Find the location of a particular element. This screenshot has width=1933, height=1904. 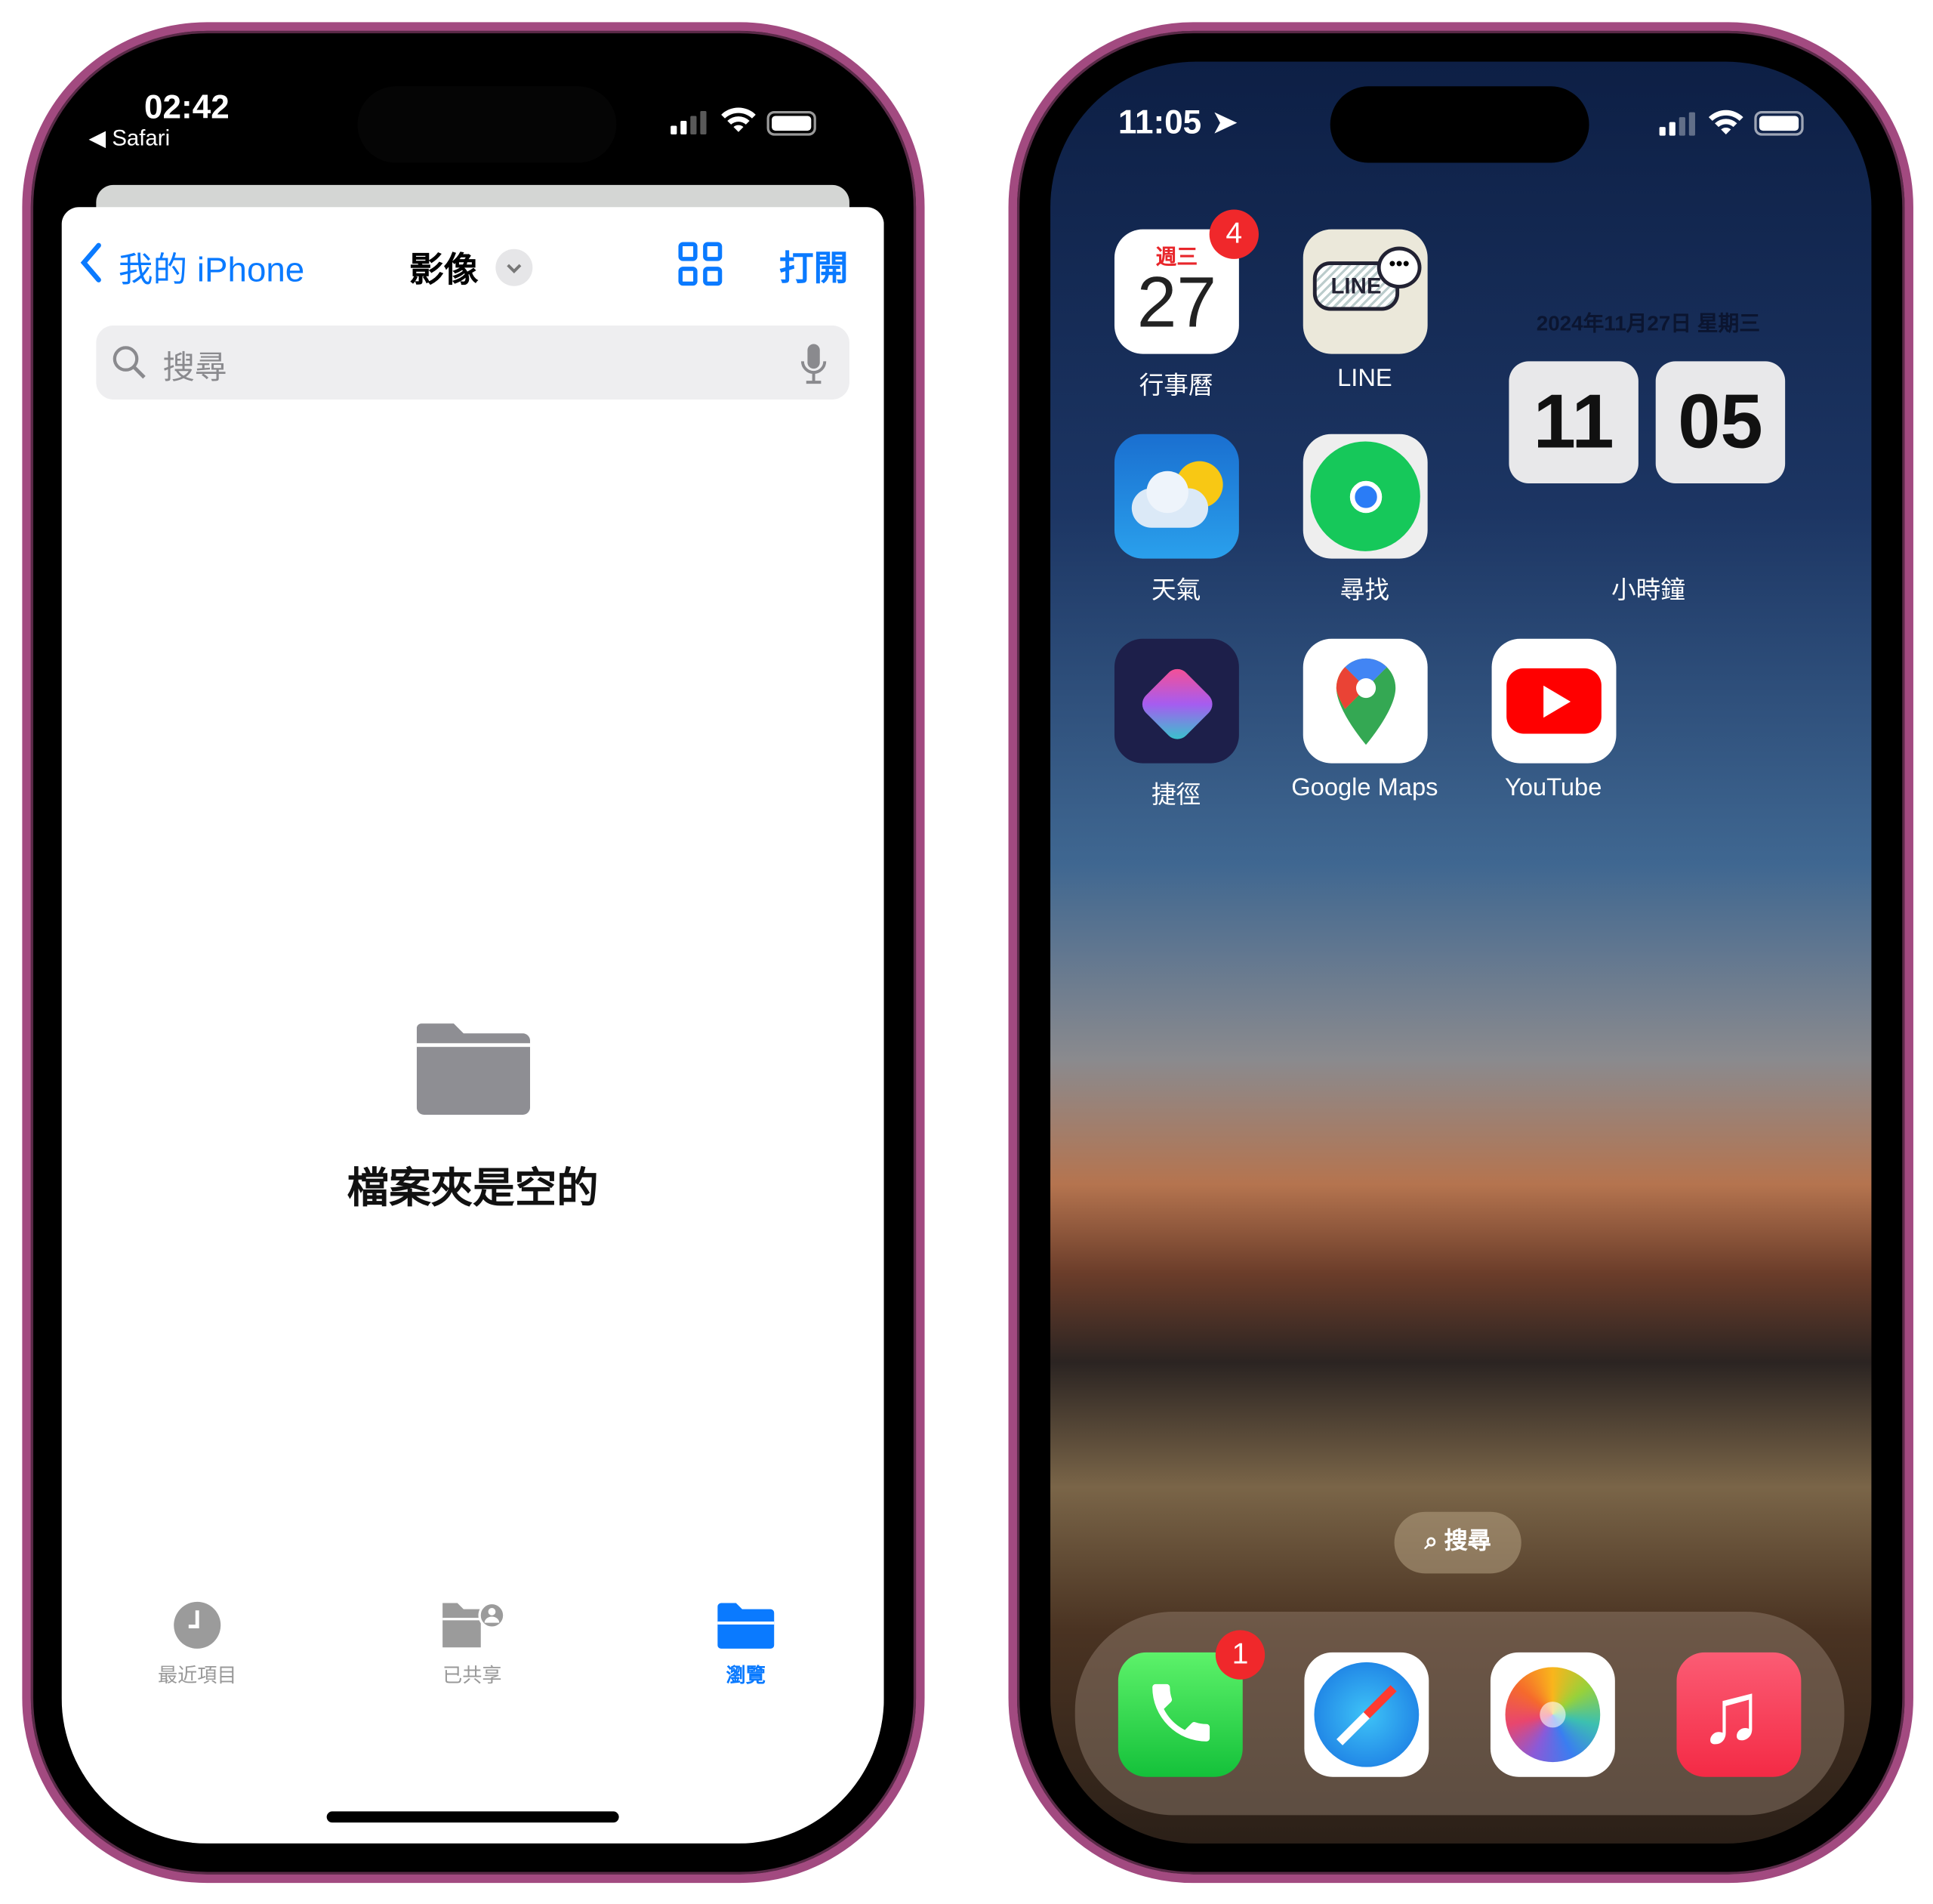

empty-folder-icon is located at coordinates (473, 1072).